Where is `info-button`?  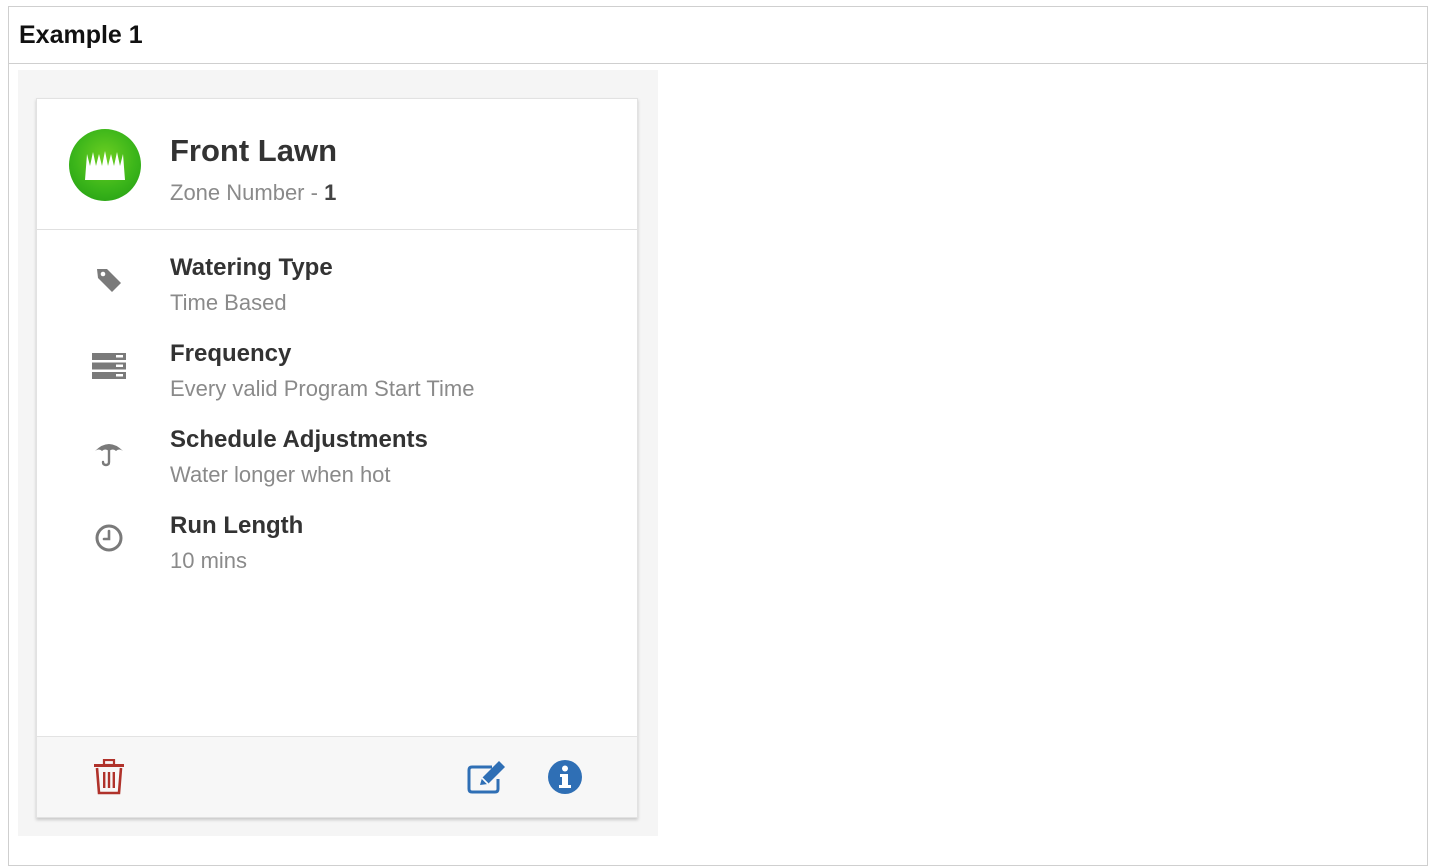
info-button is located at coordinates (565, 779).